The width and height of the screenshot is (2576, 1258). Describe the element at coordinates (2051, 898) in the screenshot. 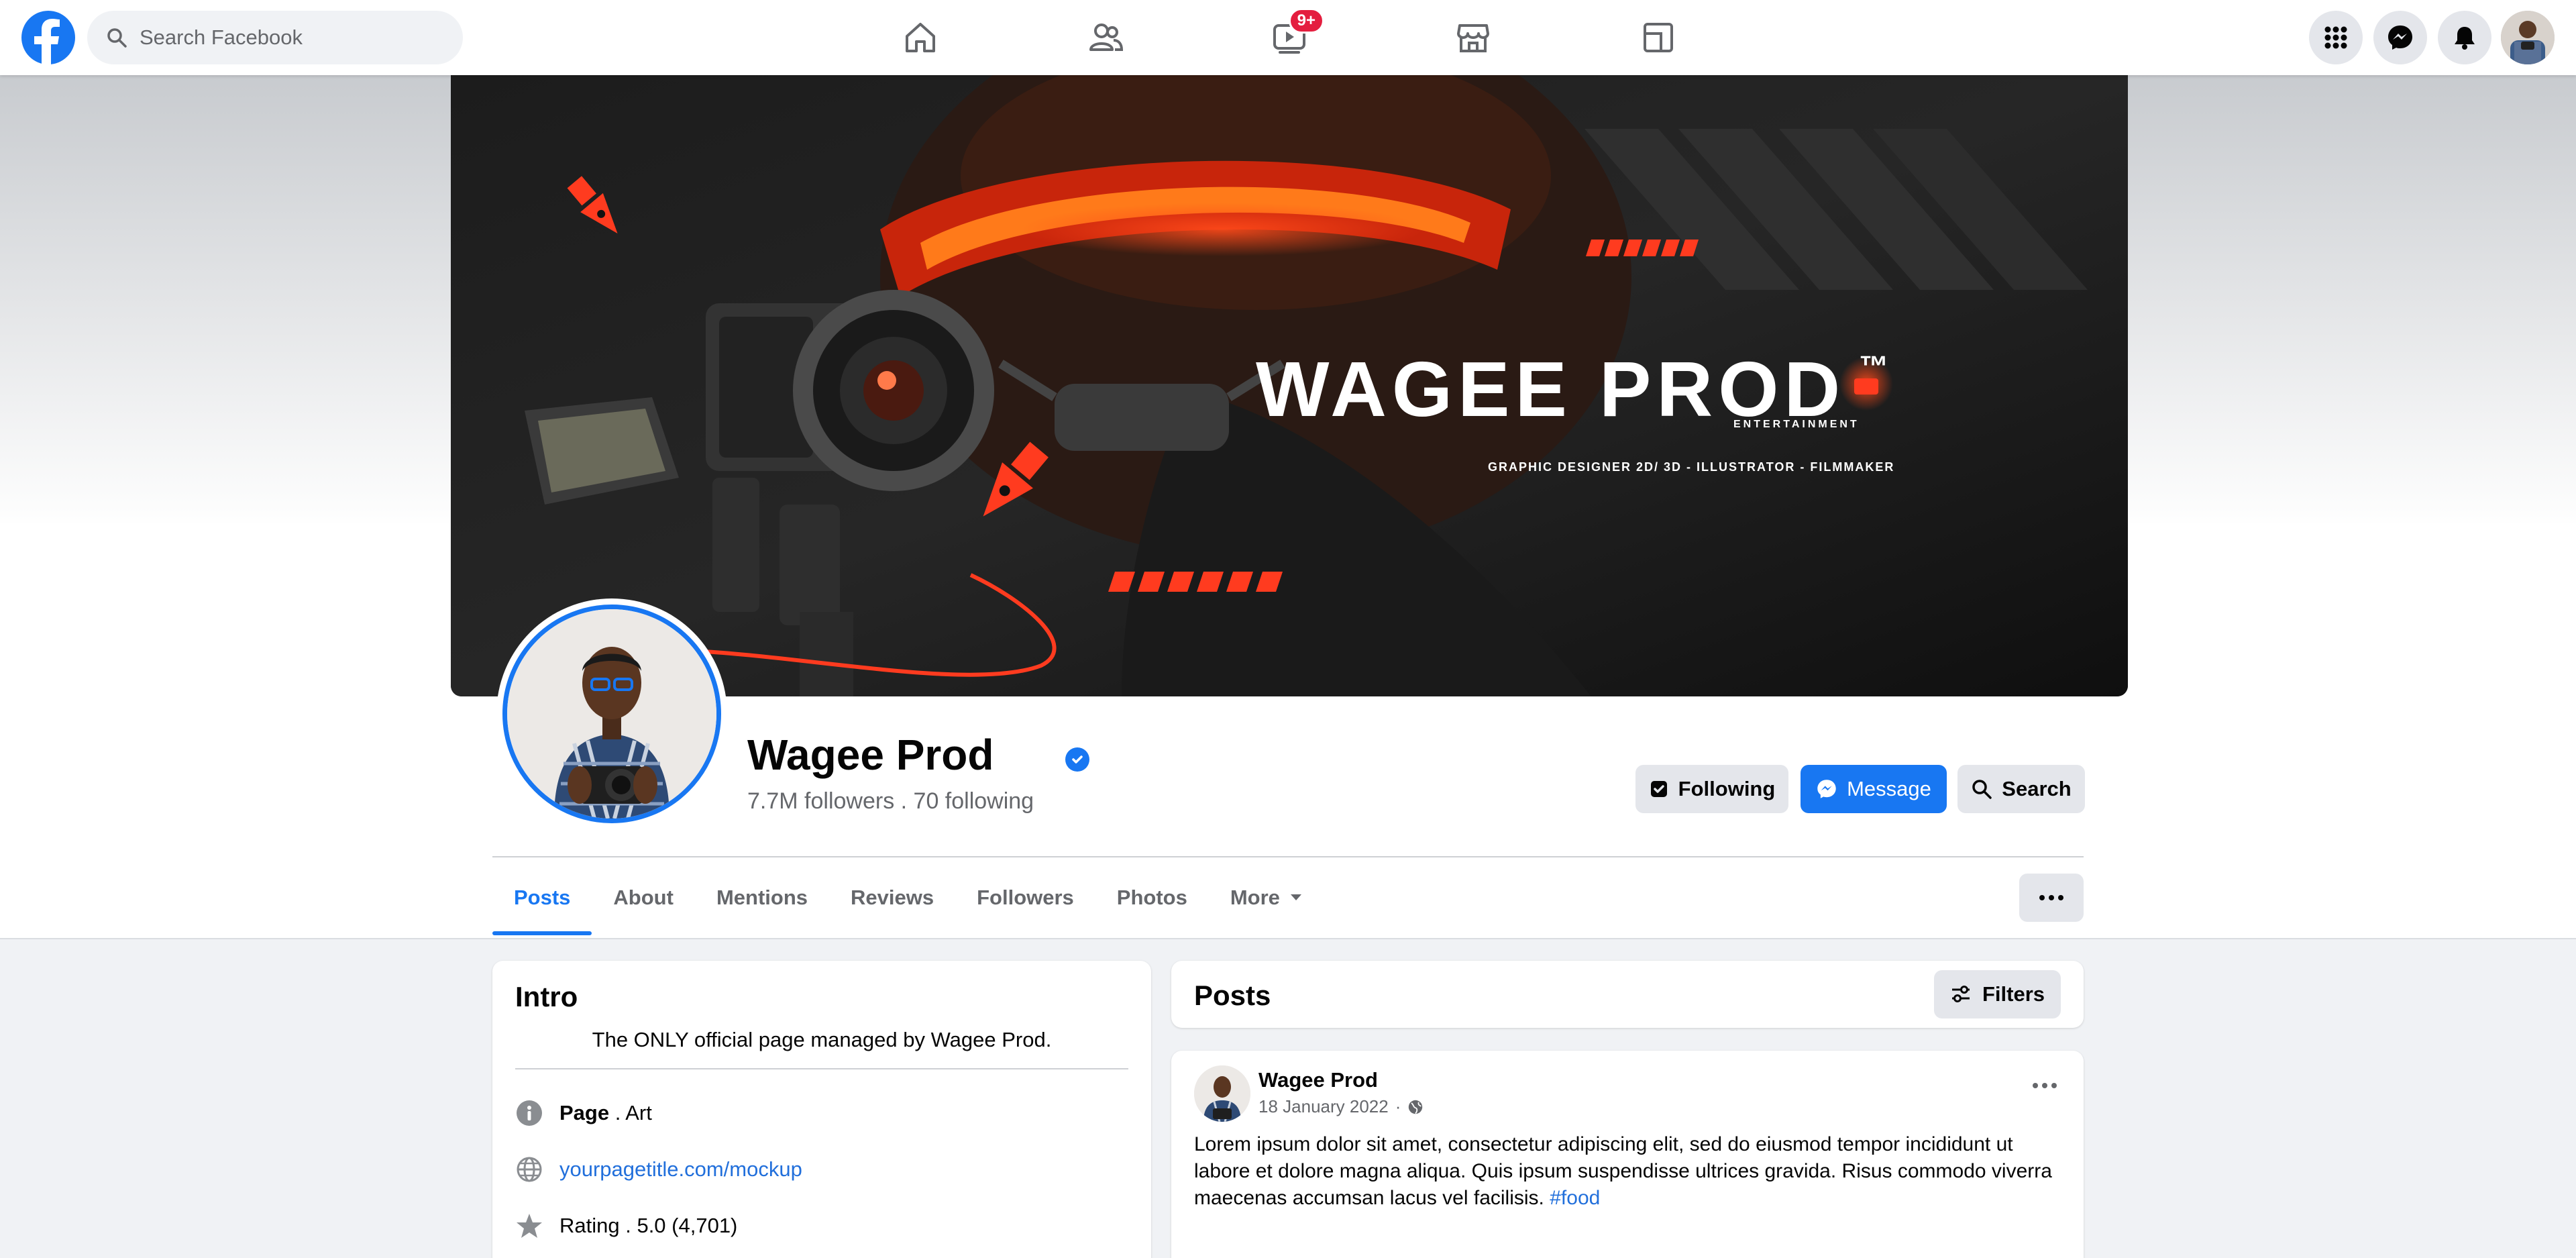

I see `more-options-button` at that location.